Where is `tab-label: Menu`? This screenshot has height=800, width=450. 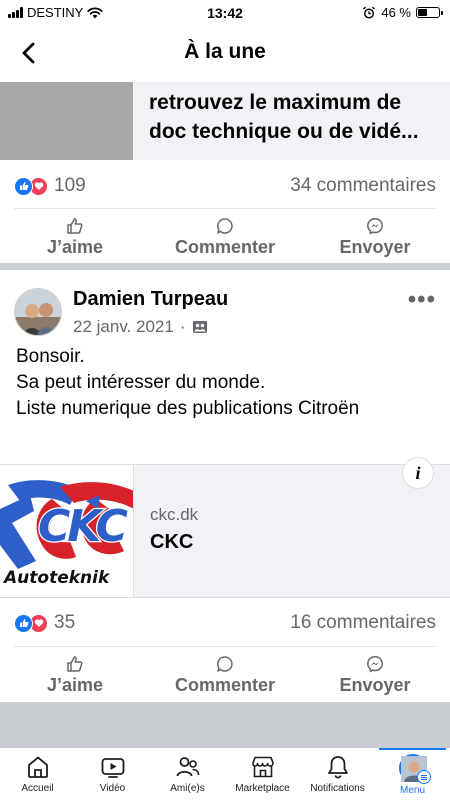
tab-label: Menu is located at coordinates (412, 790).